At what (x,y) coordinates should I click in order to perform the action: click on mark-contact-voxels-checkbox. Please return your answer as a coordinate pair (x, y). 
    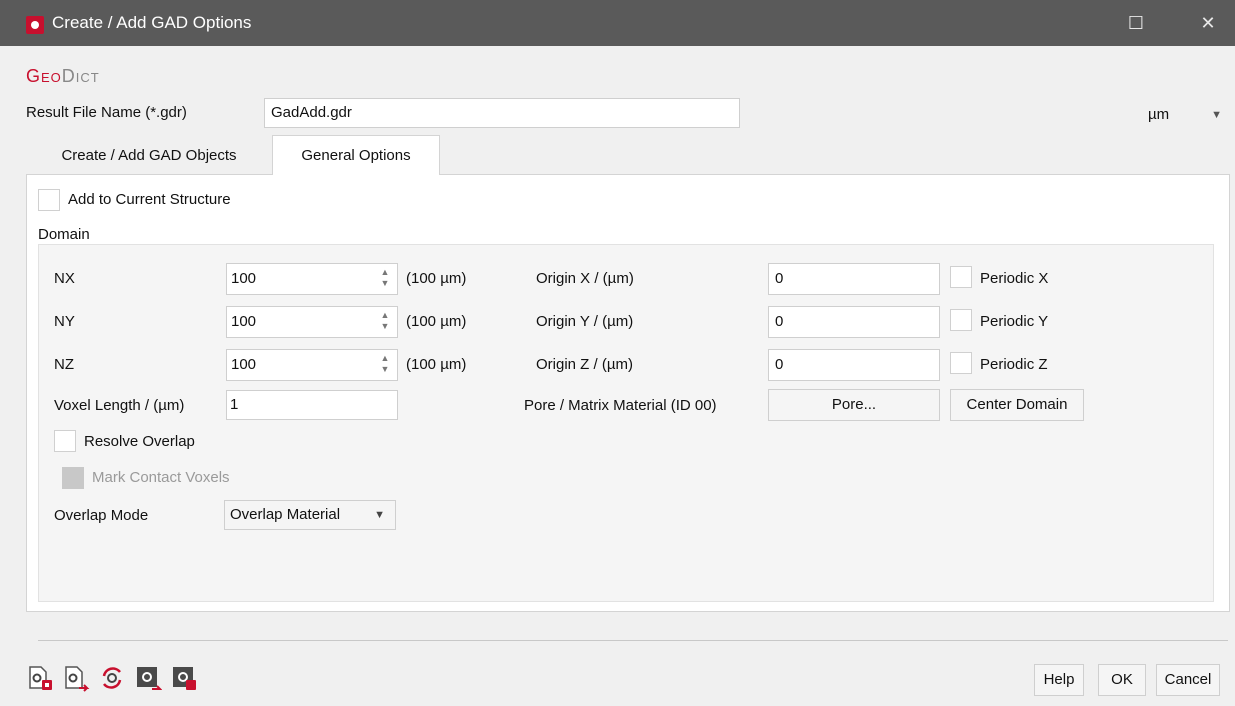
    Looking at the image, I should click on (73, 478).